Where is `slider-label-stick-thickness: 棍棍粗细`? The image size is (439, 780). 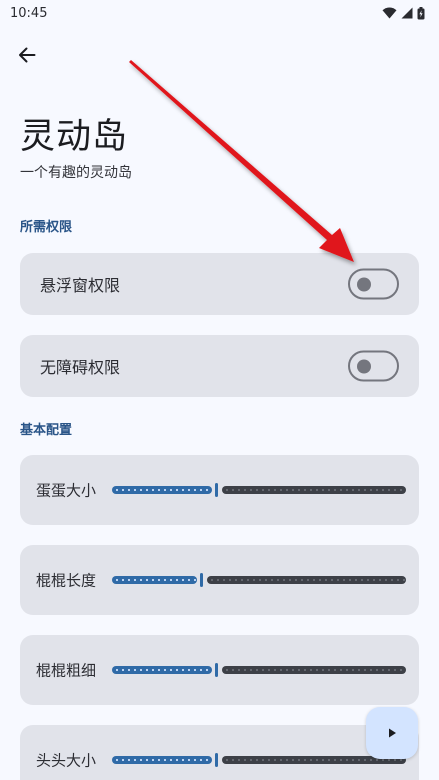 slider-label-stick-thickness: 棍棍粗细 is located at coordinates (66, 670).